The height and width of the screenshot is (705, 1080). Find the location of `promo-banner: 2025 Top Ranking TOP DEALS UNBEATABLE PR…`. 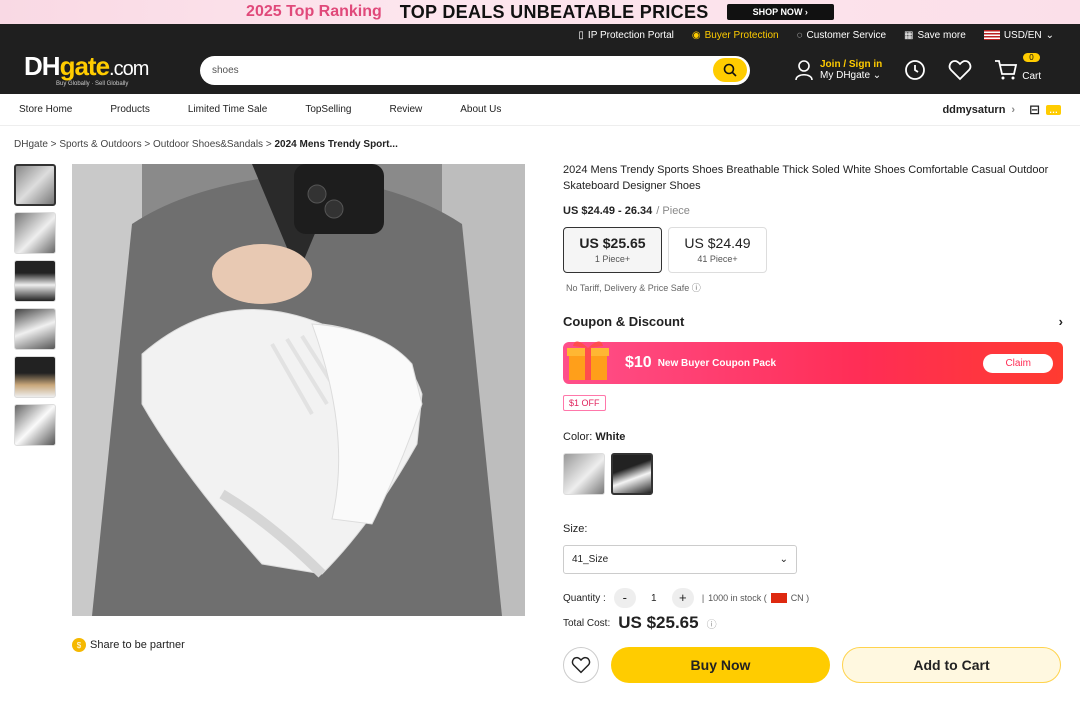

promo-banner: 2025 Top Ranking TOP DEALS UNBEATABLE PR… is located at coordinates (540, 12).